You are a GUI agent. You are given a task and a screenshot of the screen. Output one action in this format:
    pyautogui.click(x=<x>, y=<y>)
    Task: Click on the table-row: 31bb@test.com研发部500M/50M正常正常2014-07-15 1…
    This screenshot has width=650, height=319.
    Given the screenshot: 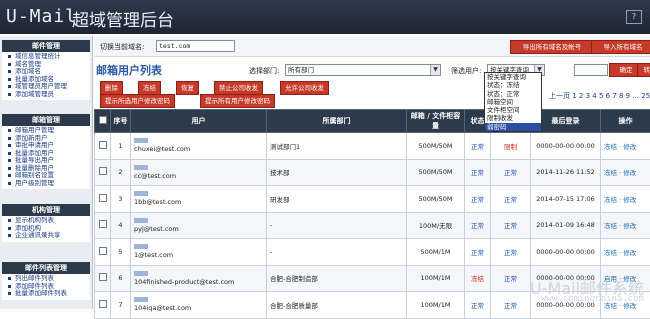 What is the action you would take?
    pyautogui.click(x=372, y=199)
    